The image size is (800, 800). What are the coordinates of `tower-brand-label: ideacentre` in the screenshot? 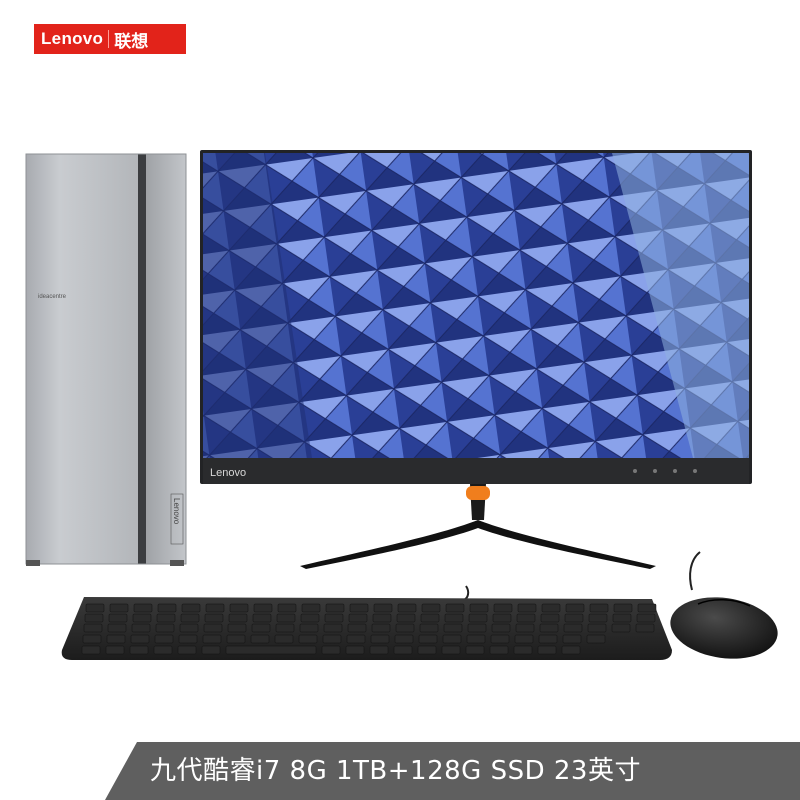 It's located at (52, 297).